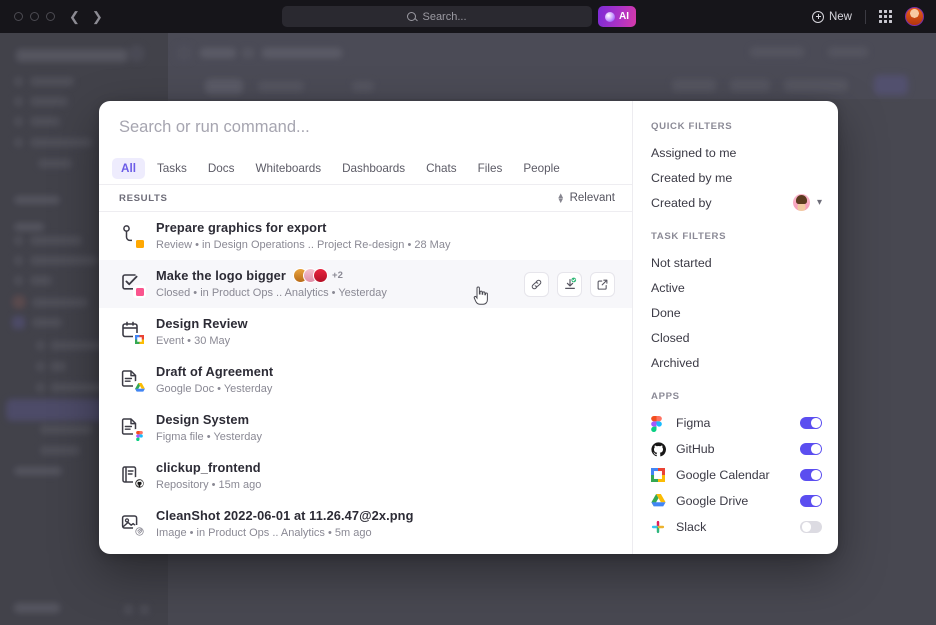  What do you see at coordinates (365, 476) in the screenshot?
I see `result-row-clickup-frontend: clickup_frontend Repository • 15m ago` at bounding box center [365, 476].